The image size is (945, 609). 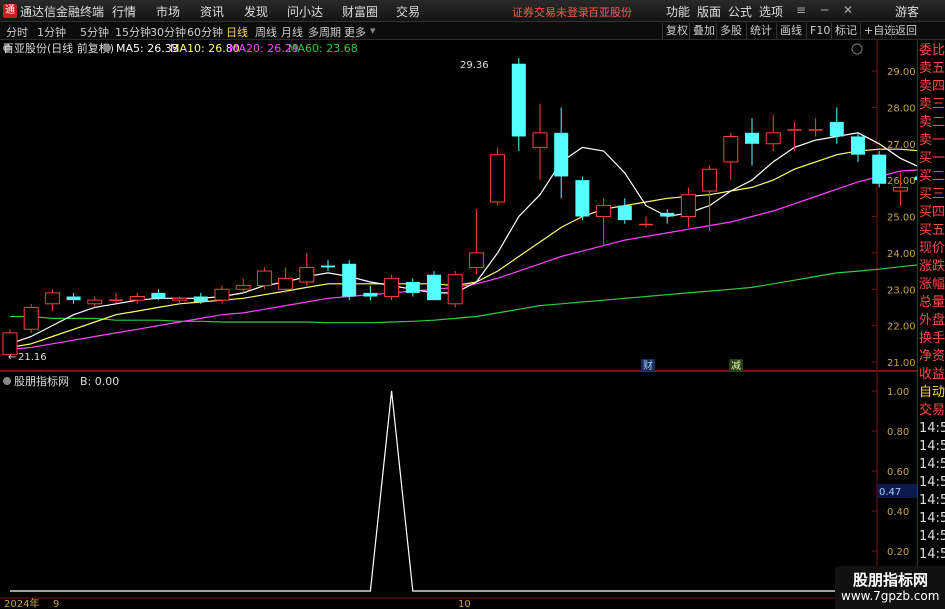 What do you see at coordinates (17, 32) in the screenshot?
I see `tab-intraday: 分时` at bounding box center [17, 32].